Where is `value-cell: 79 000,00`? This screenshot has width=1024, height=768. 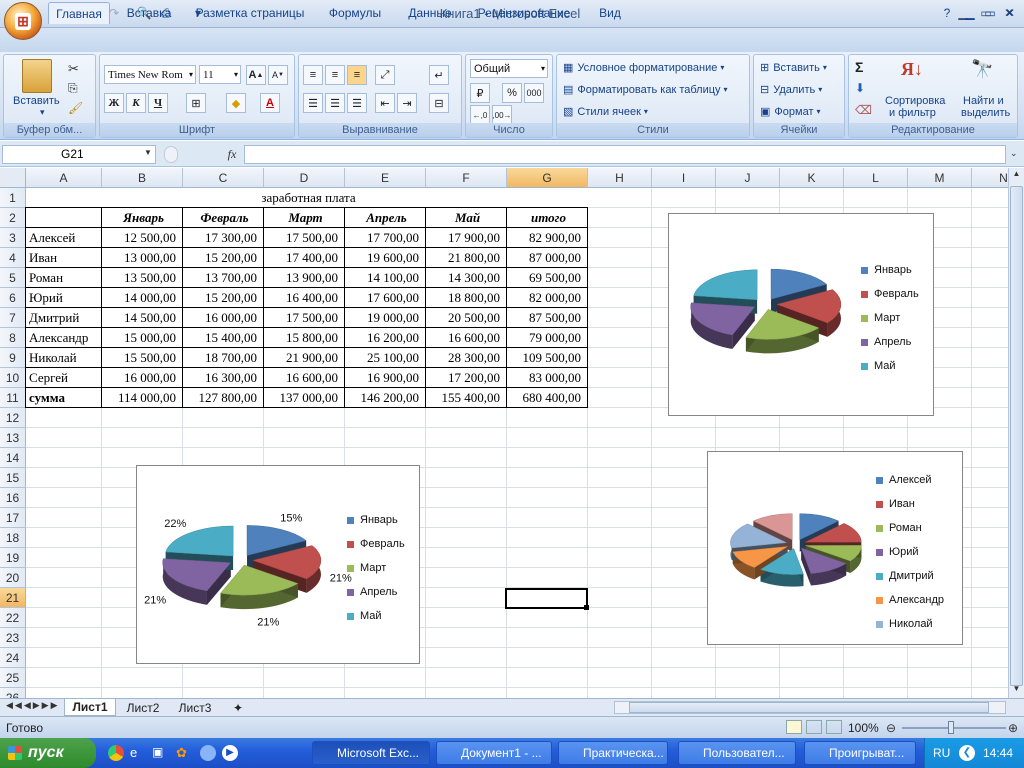
value-cell: 79 000,00 is located at coordinates (547, 337).